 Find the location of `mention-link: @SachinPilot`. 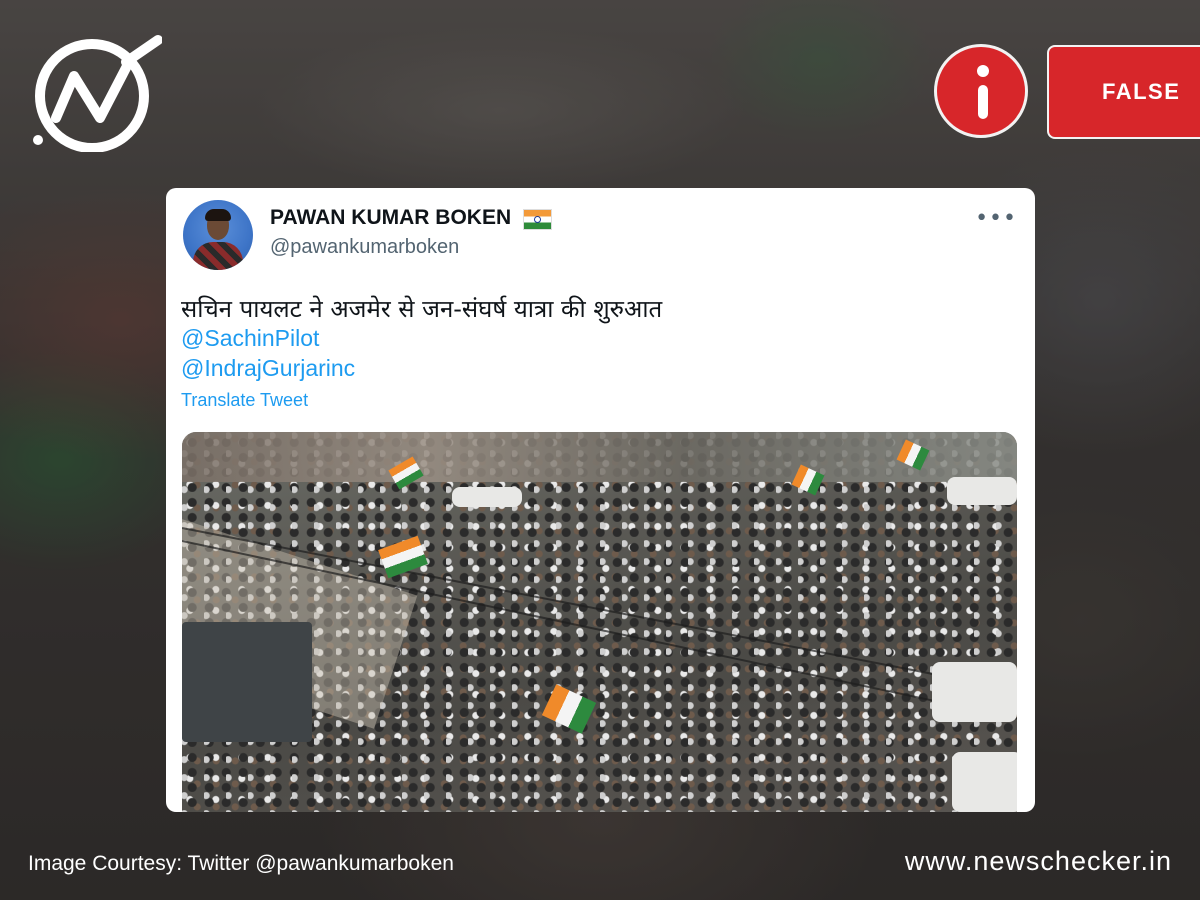

mention-link: @SachinPilot is located at coordinates (250, 338).